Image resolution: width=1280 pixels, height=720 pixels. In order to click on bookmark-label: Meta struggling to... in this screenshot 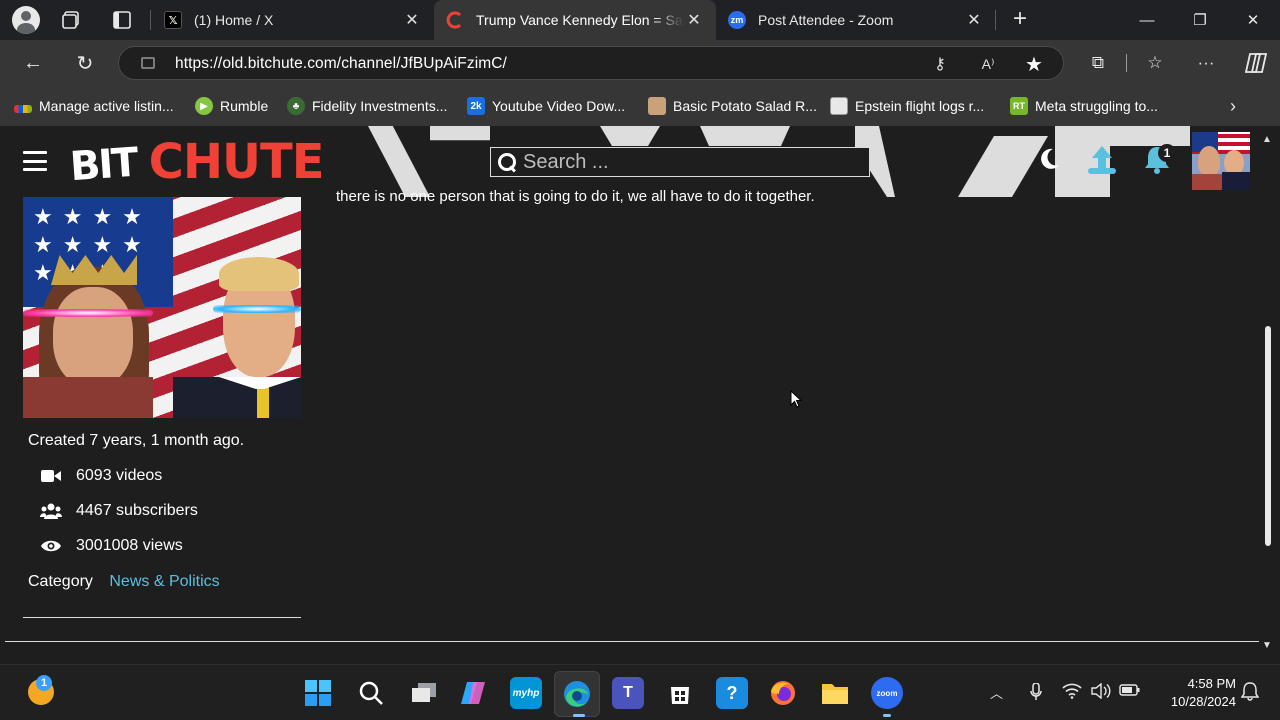, I will do `click(1096, 106)`.